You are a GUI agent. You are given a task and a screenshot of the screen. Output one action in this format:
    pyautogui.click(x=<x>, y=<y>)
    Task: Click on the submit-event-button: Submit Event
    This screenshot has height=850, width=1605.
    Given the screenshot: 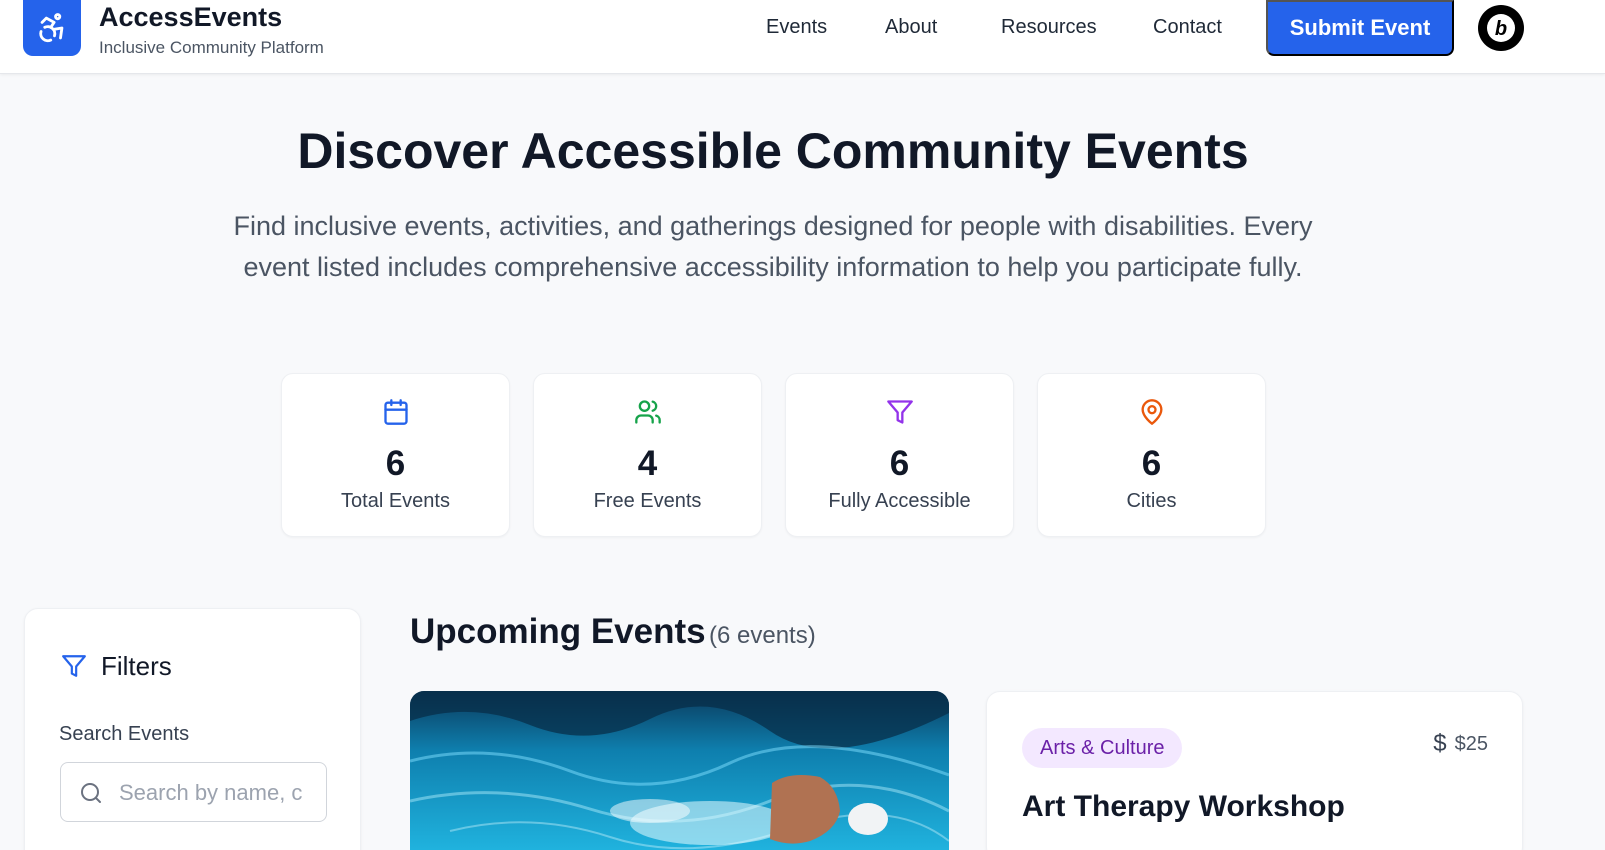 What is the action you would take?
    pyautogui.click(x=1360, y=28)
    